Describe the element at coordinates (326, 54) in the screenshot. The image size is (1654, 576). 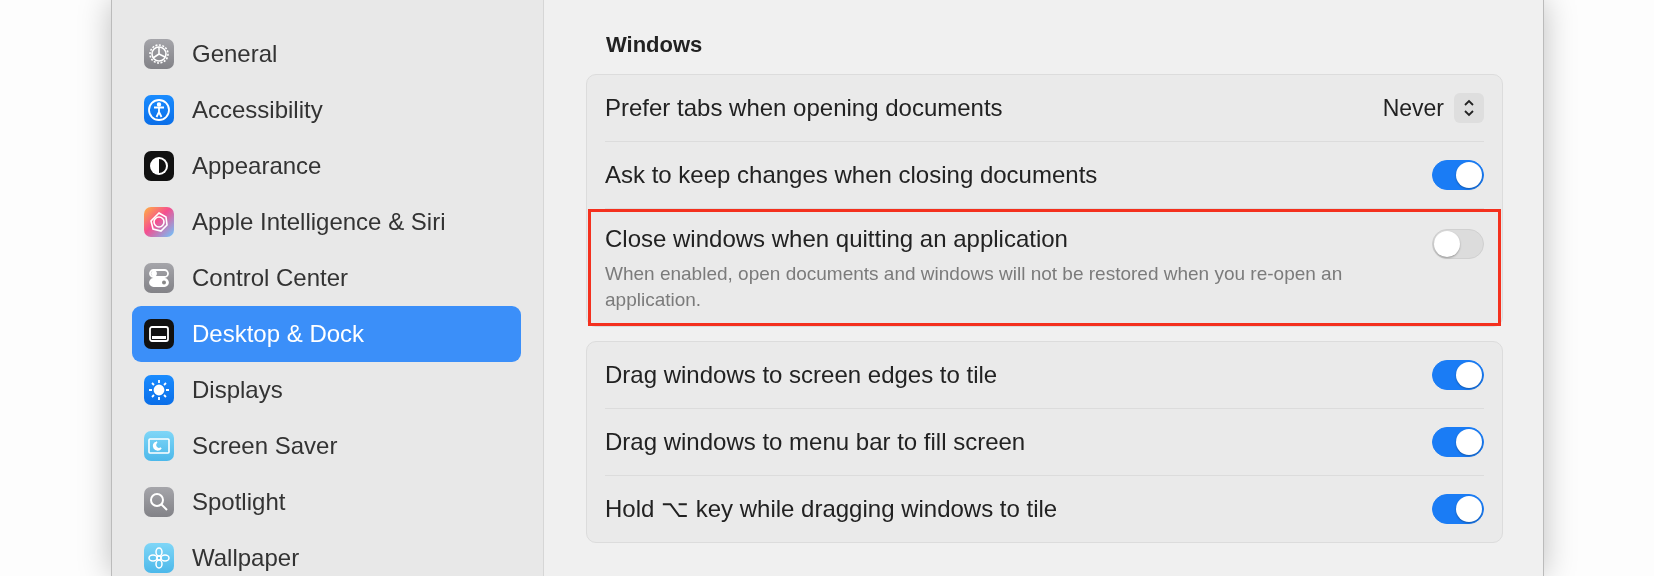
I see `sidebar-item: General` at that location.